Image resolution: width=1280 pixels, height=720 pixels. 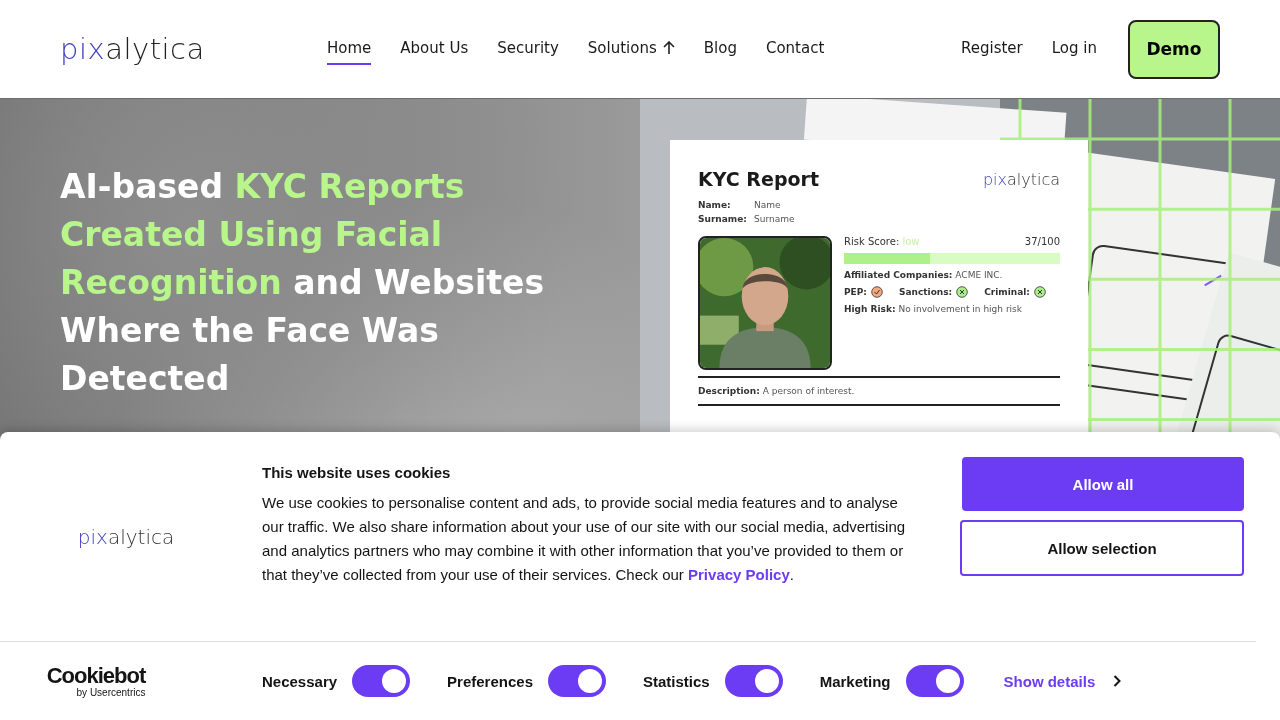 I want to click on nav-link: About Us, so click(x=434, y=49).